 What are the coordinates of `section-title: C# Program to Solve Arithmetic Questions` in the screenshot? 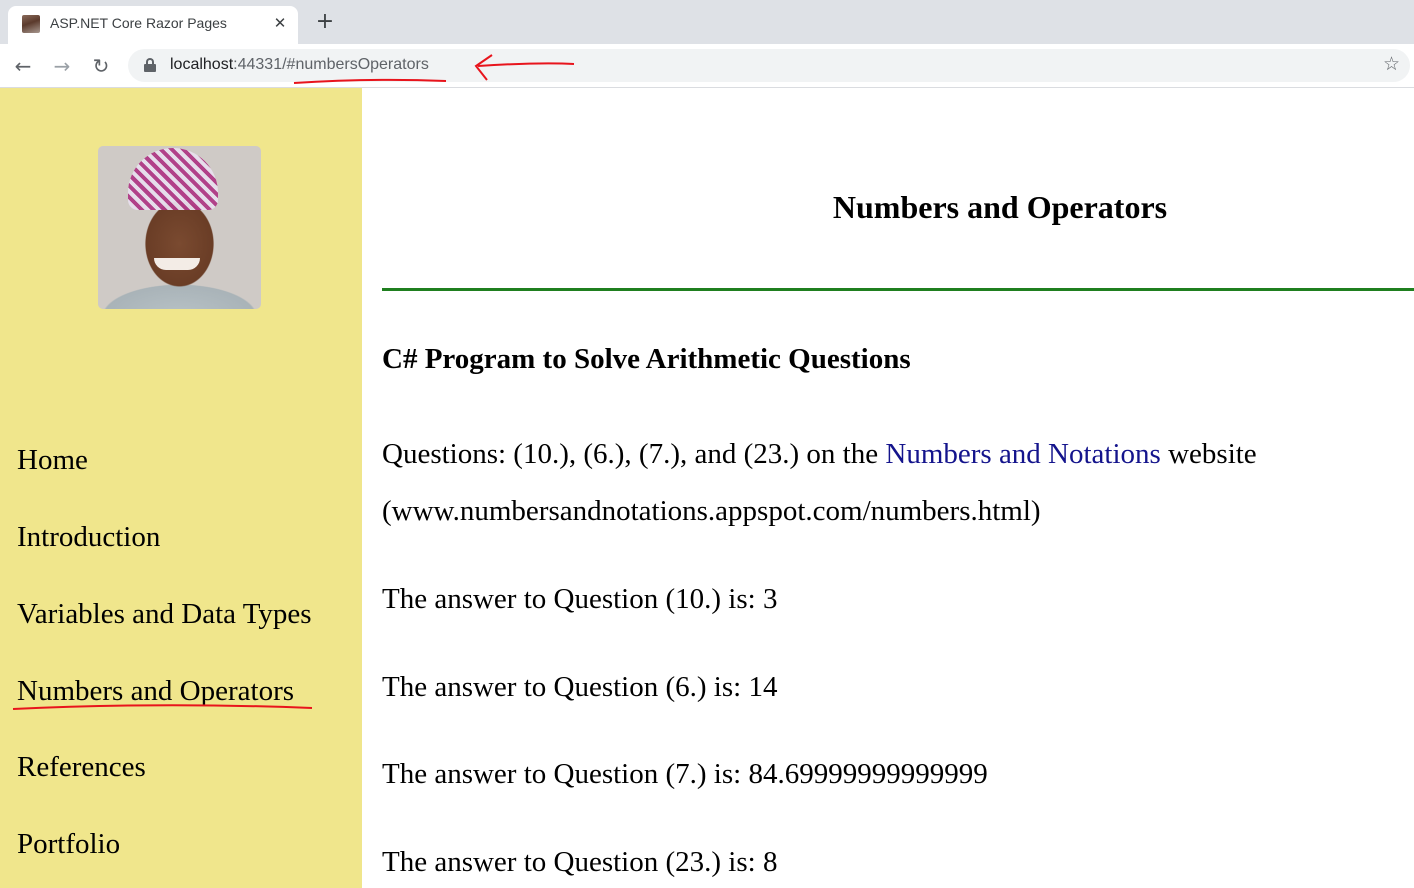 It's located at (646, 359).